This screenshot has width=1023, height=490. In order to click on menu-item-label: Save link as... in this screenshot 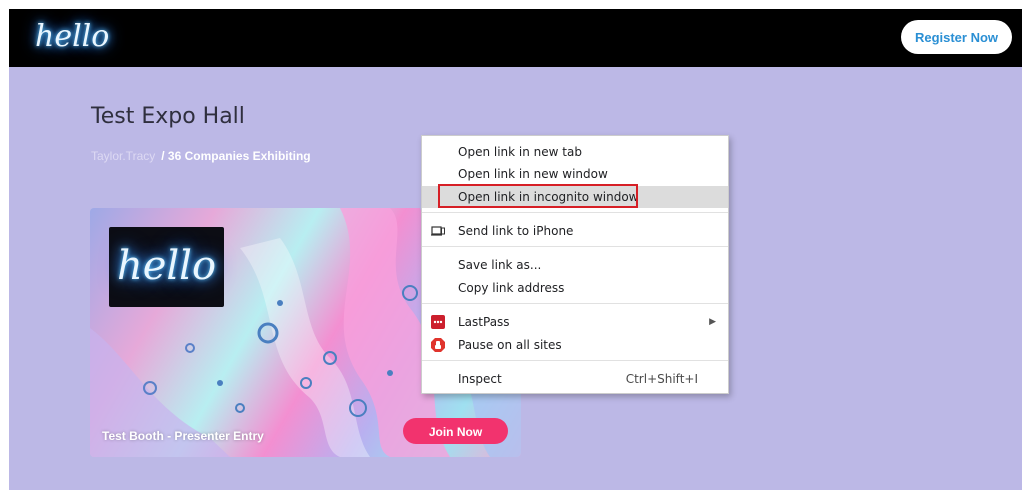, I will do `click(500, 265)`.